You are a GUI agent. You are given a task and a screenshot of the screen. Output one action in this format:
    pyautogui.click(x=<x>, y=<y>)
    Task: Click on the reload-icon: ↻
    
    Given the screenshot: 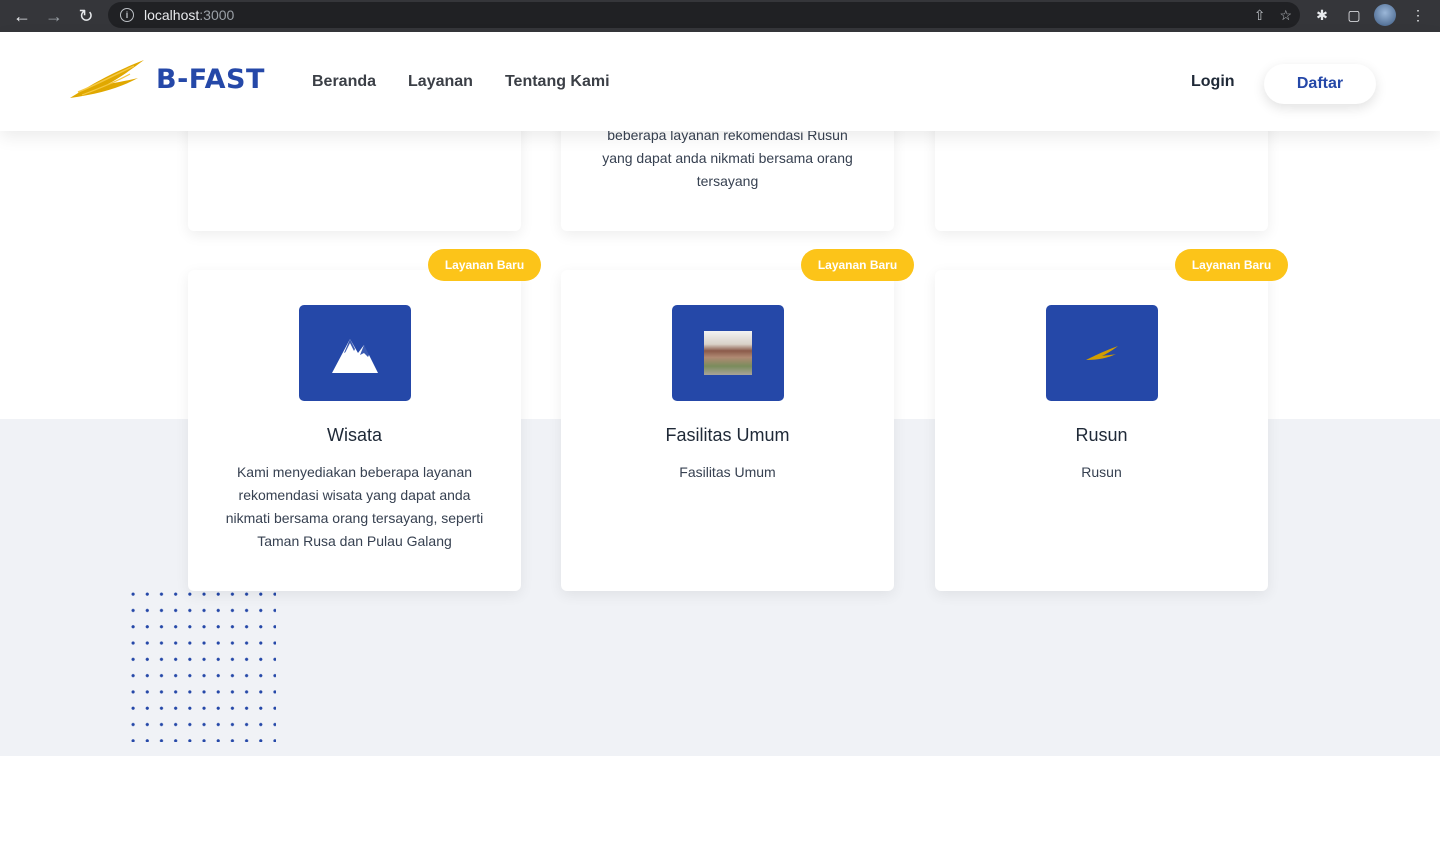 What is the action you would take?
    pyautogui.click(x=86, y=16)
    